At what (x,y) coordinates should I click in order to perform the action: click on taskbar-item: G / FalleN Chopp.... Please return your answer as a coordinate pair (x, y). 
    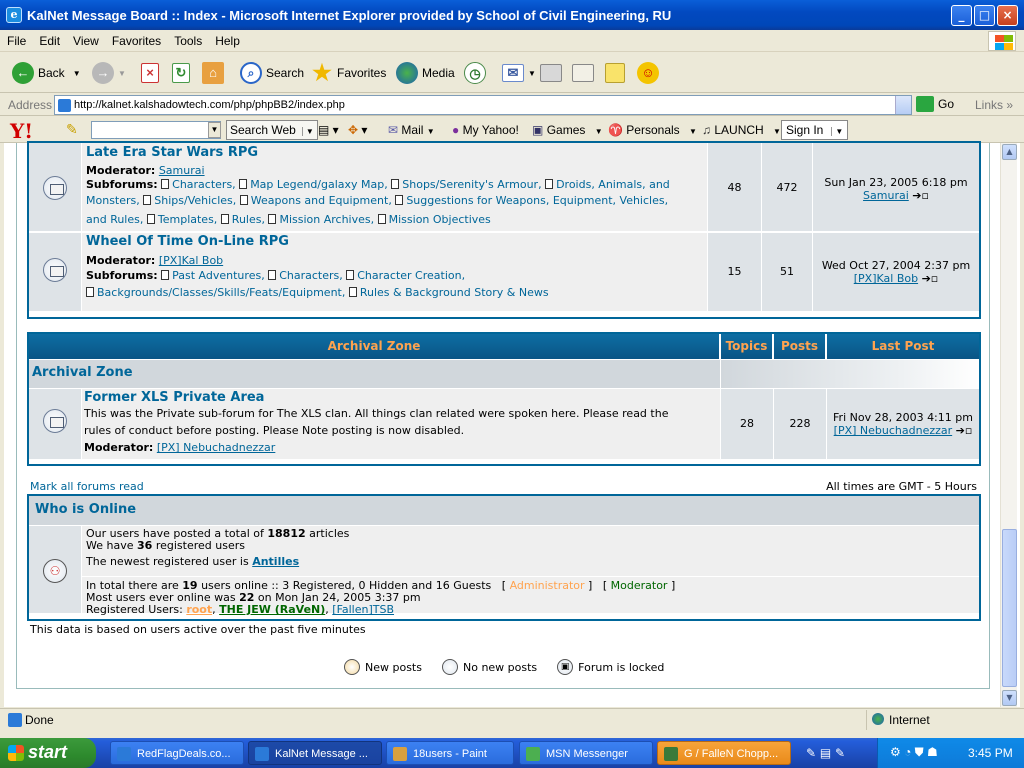
    Looking at the image, I should click on (724, 753).